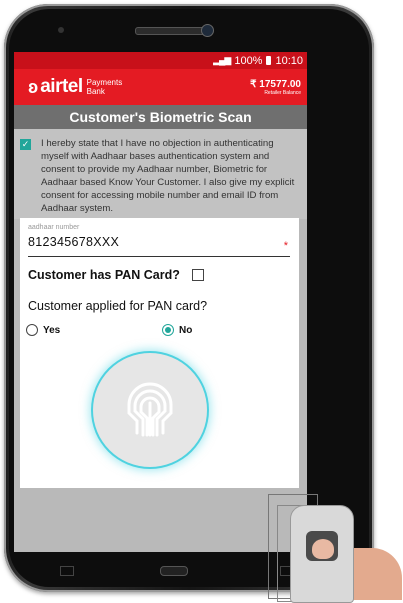  Describe the element at coordinates (282, 92) in the screenshot. I see `balance-label: Retailer Balance` at that location.